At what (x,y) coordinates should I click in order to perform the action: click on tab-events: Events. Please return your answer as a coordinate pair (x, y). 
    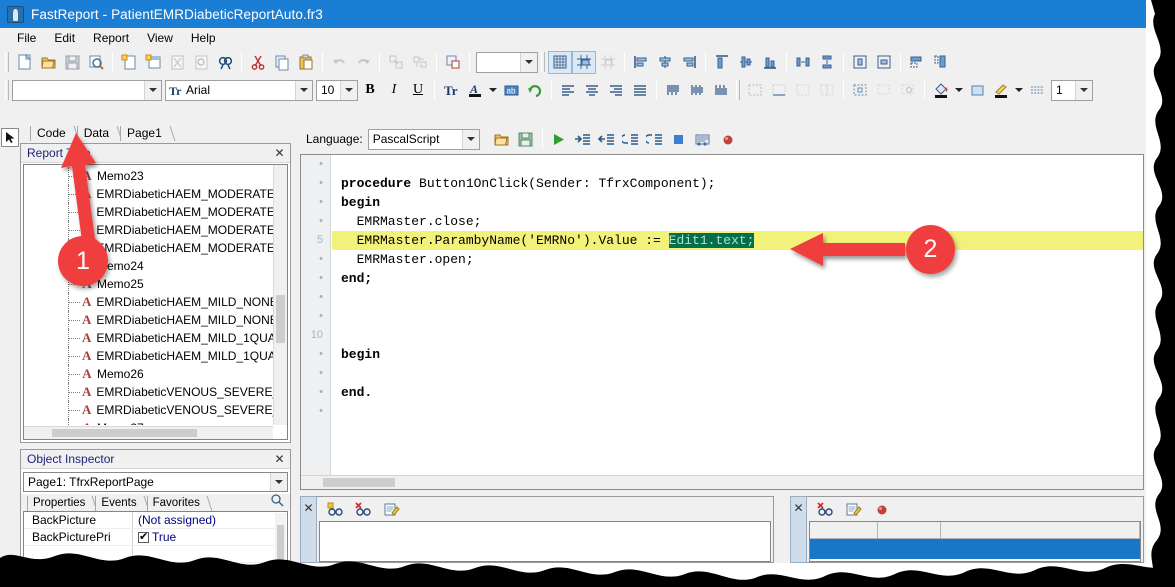
    Looking at the image, I should click on (118, 503).